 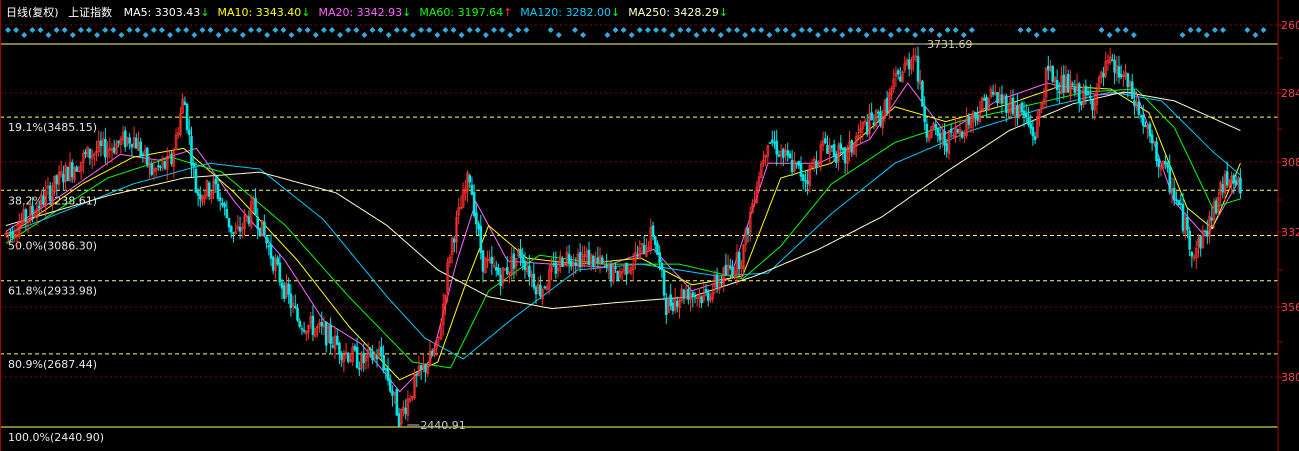 I want to click on high-label: 3731.69, so click(x=950, y=44).